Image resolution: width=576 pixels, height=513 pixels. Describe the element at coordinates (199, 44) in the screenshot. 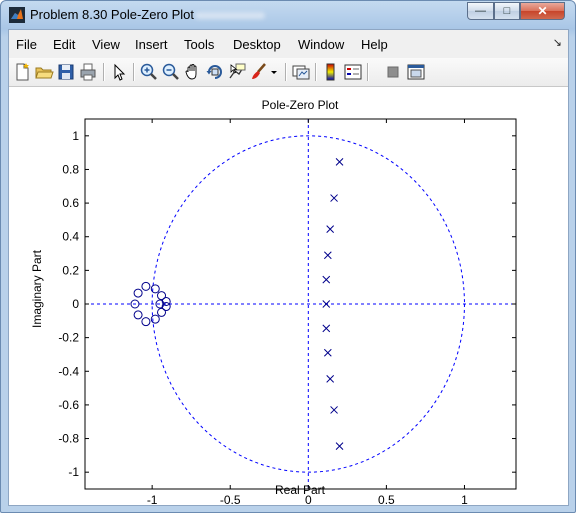

I see `menu-tools: Tools` at that location.